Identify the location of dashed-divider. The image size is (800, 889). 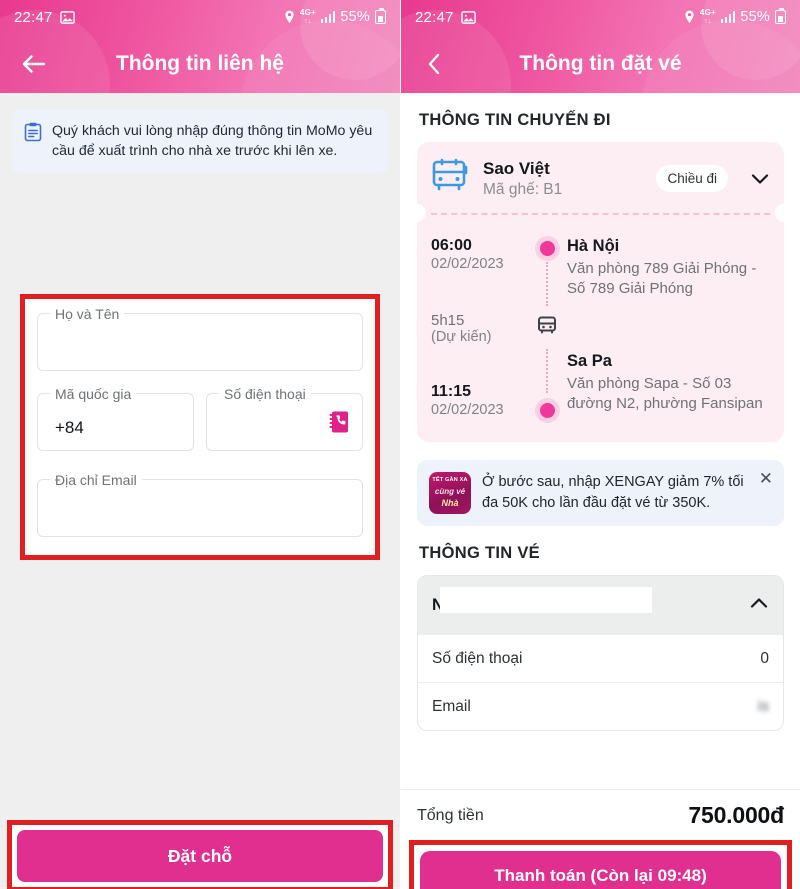
(600, 214).